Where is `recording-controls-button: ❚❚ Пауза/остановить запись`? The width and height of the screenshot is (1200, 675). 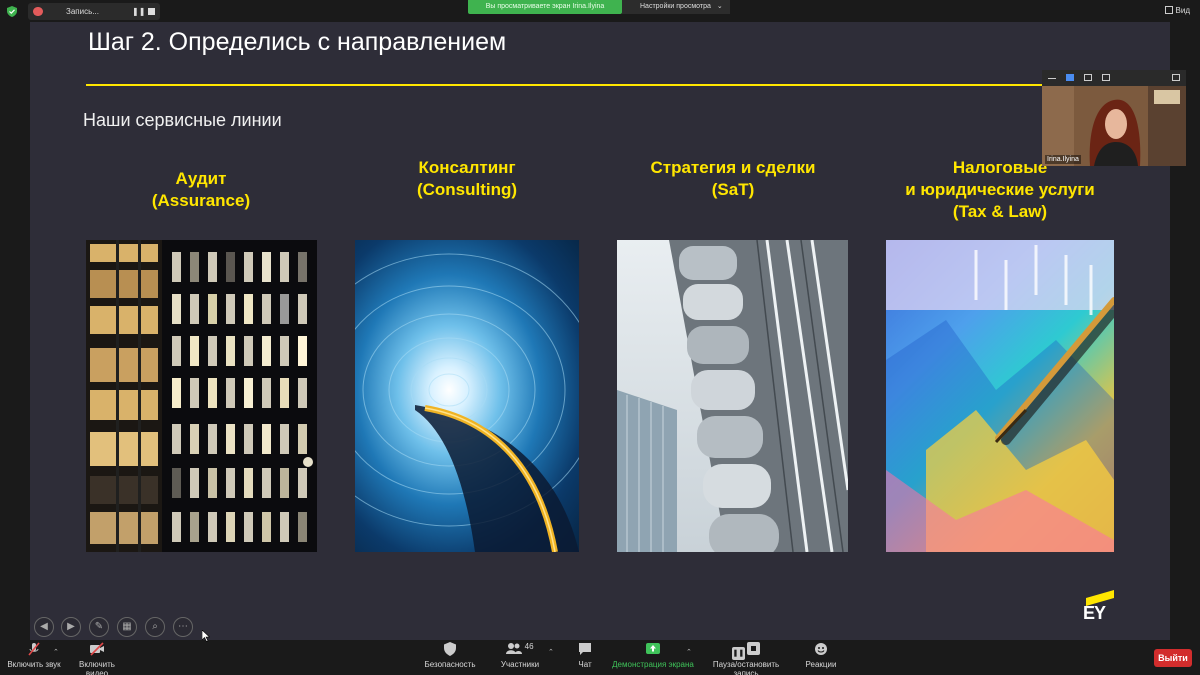
recording-controls-button: ❚❚ Пауза/остановить запись is located at coordinates (746, 658).